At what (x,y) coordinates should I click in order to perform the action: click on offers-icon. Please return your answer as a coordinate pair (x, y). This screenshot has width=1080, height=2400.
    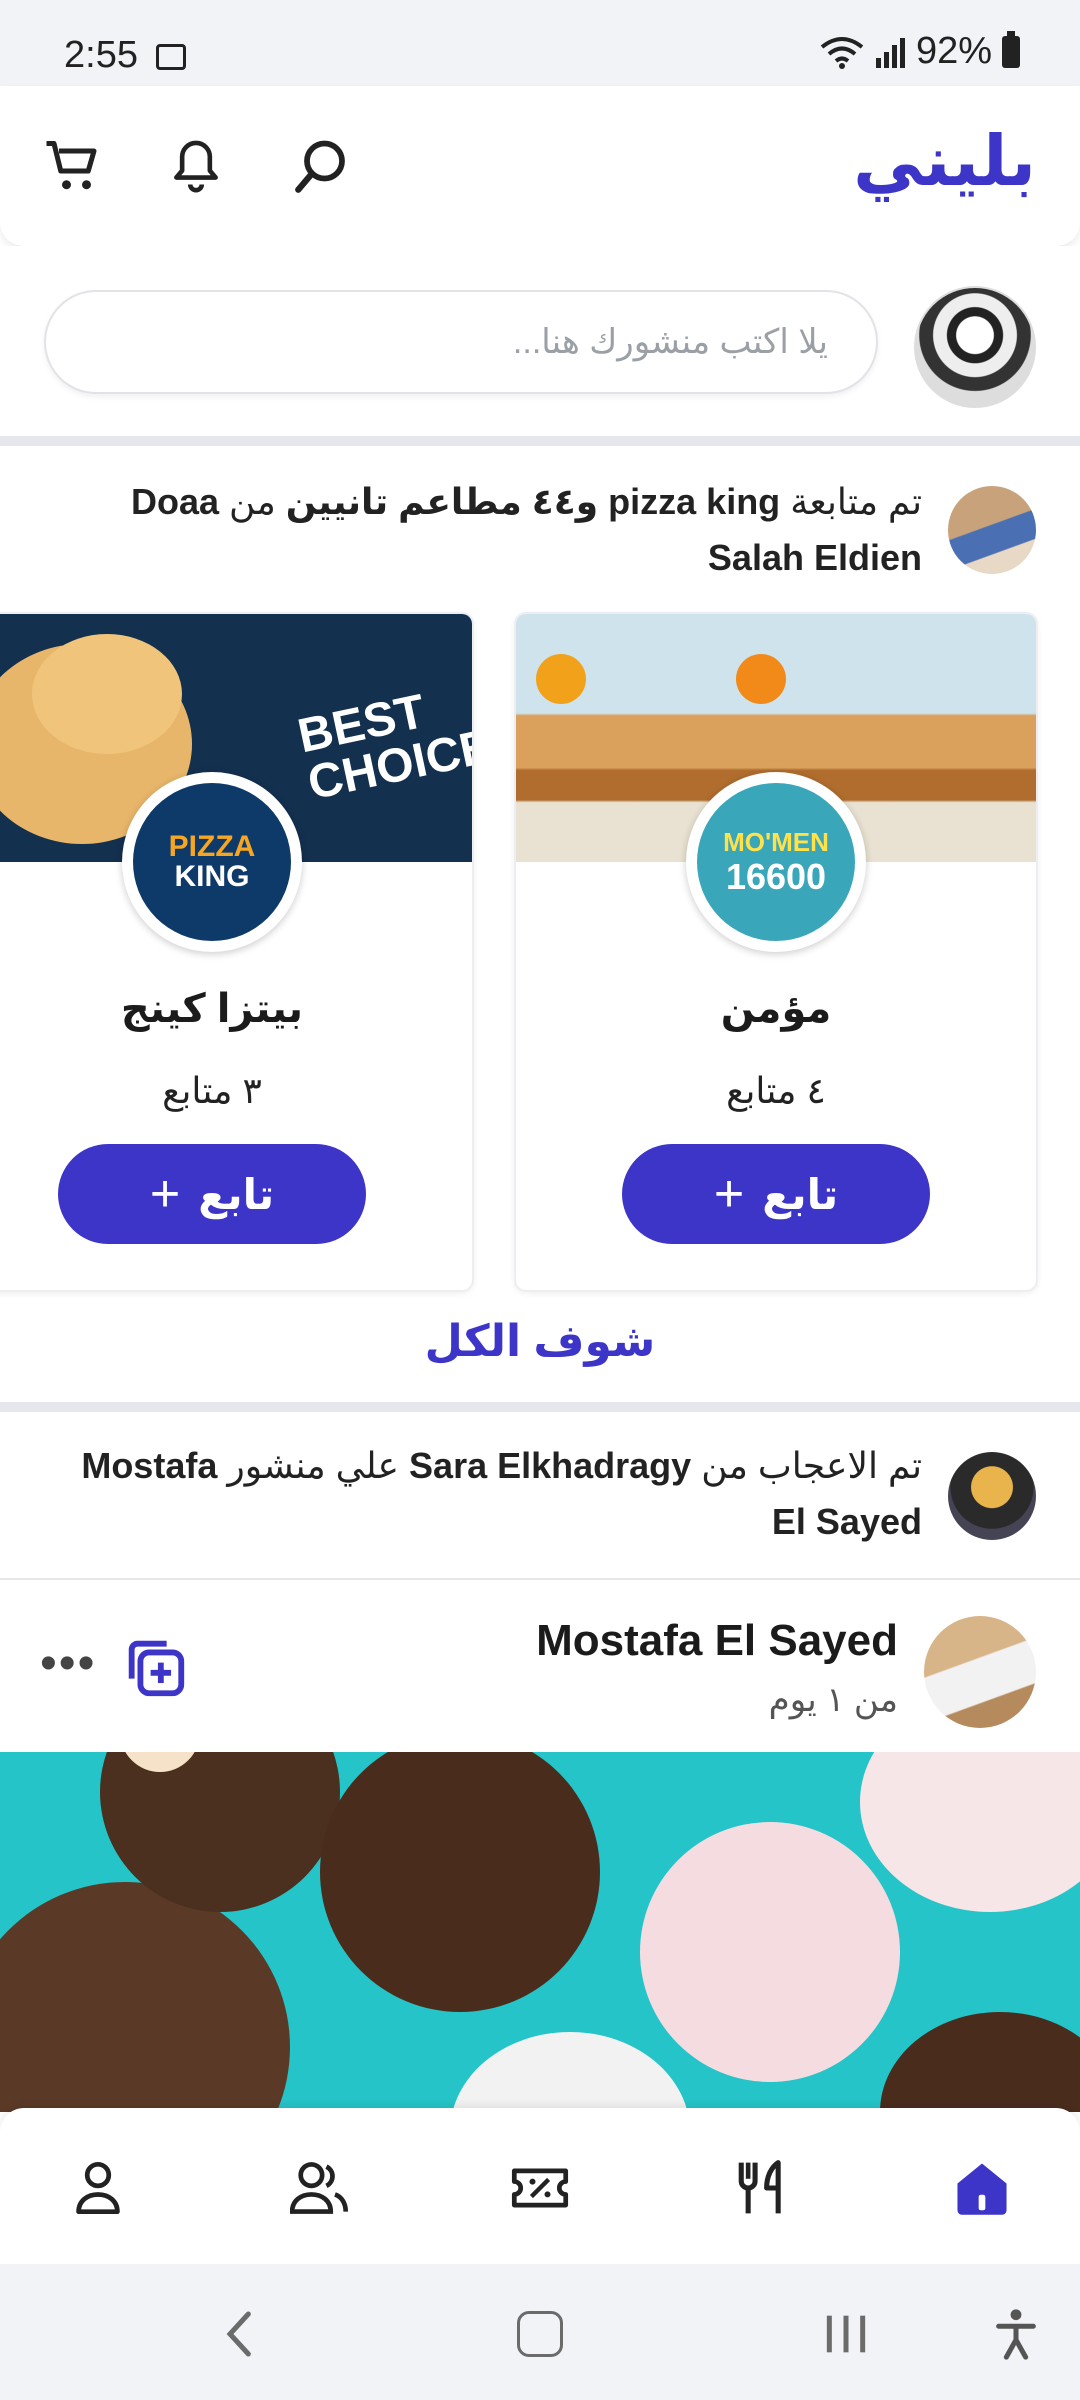
    Looking at the image, I should click on (540, 2188).